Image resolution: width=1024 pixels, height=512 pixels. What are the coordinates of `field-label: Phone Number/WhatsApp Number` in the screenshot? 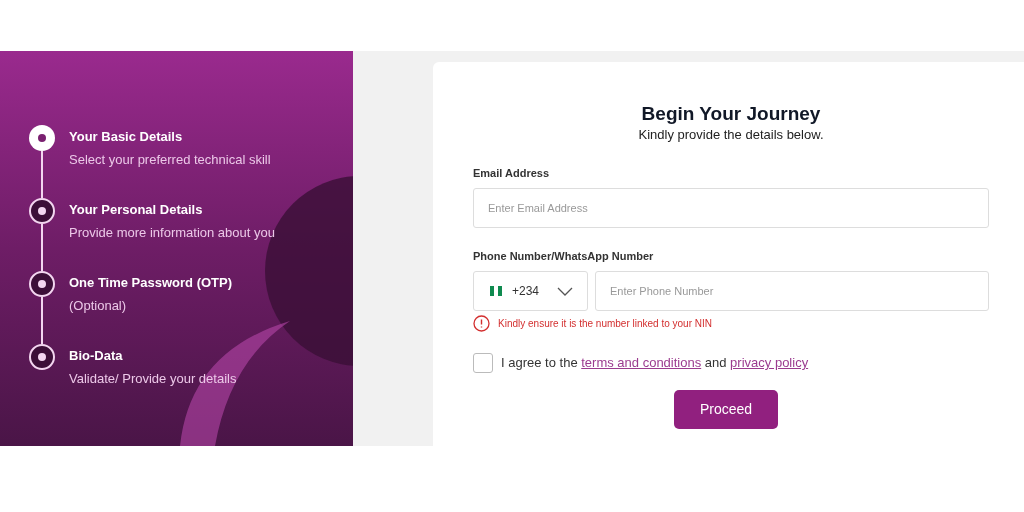 It's located at (564, 256).